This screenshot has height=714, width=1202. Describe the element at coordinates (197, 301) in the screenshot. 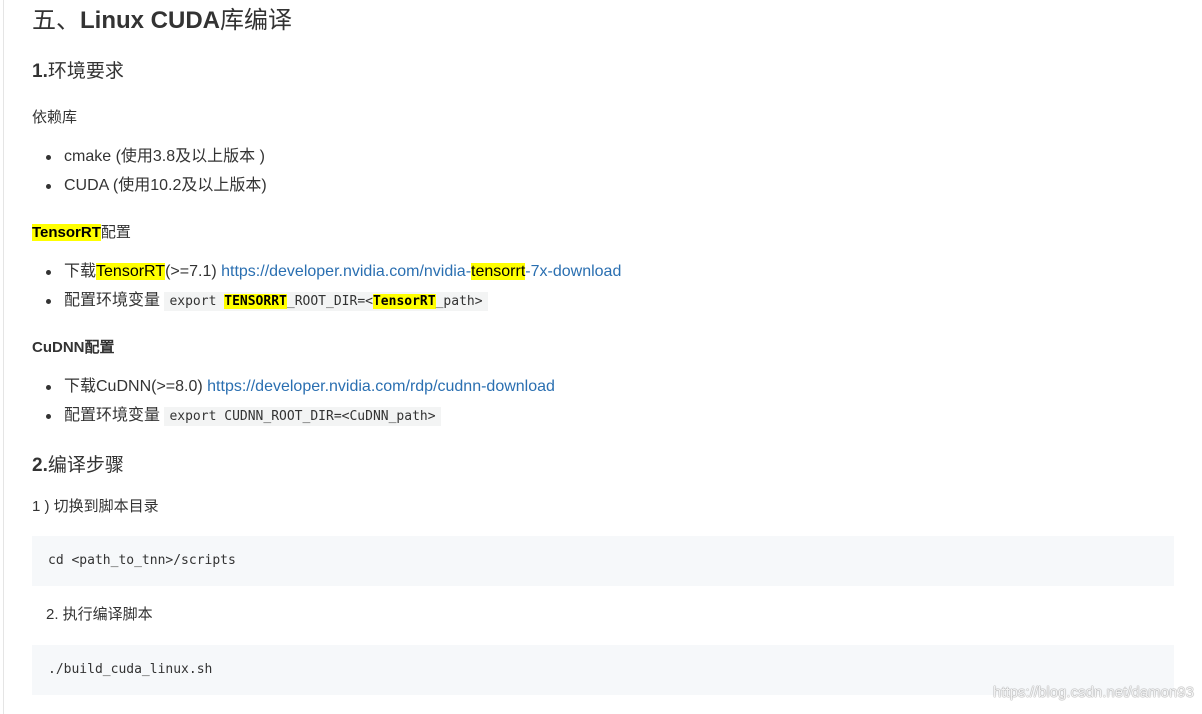

I see `code-text: export` at that location.